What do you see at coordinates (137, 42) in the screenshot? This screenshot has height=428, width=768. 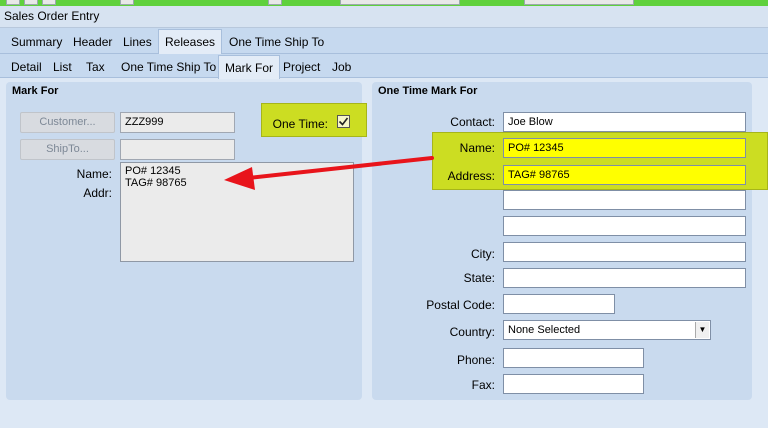 I see `tab-lines: Lines` at bounding box center [137, 42].